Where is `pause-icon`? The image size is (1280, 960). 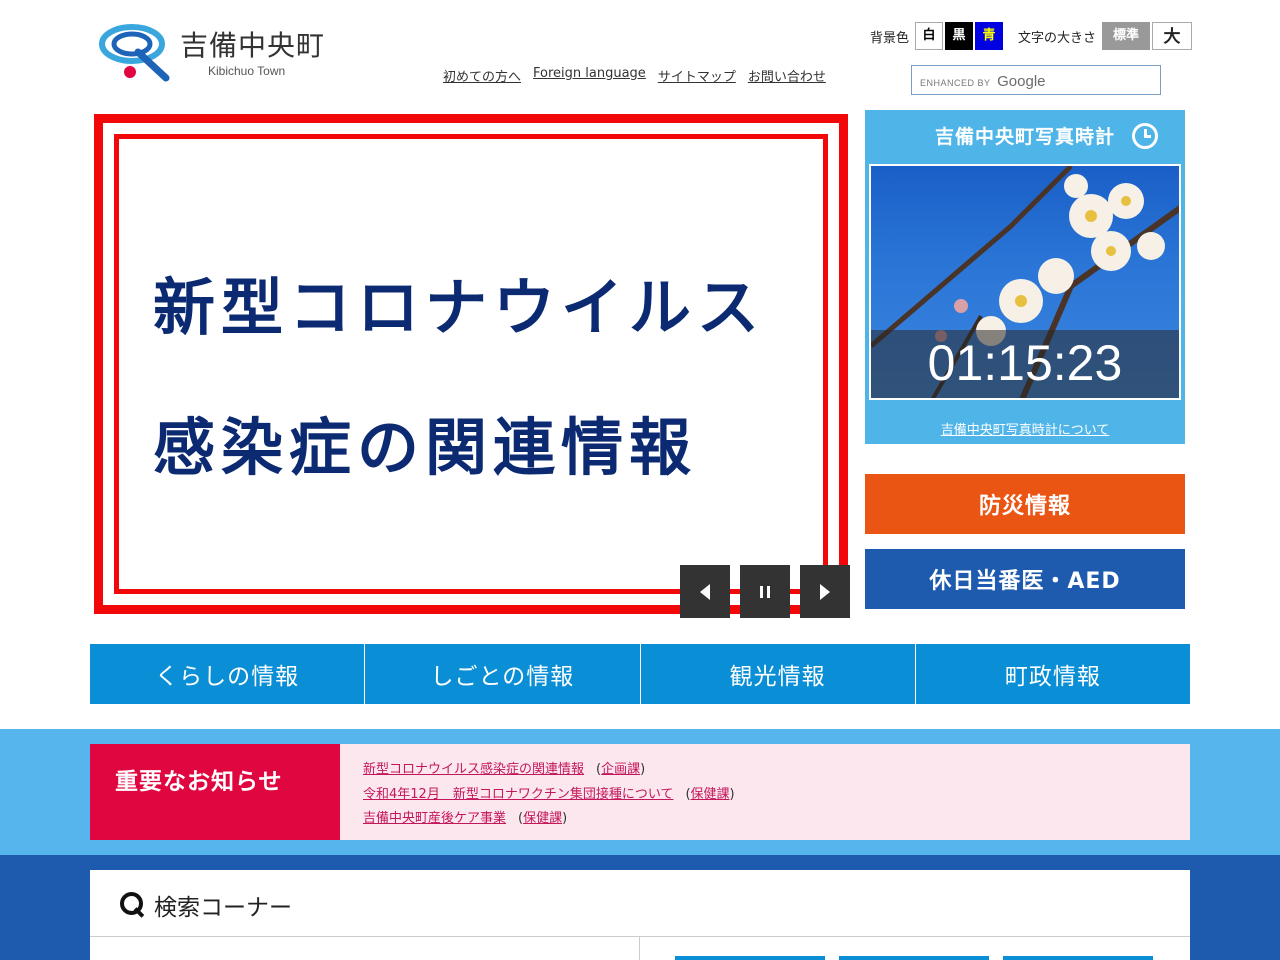 pause-icon is located at coordinates (765, 591).